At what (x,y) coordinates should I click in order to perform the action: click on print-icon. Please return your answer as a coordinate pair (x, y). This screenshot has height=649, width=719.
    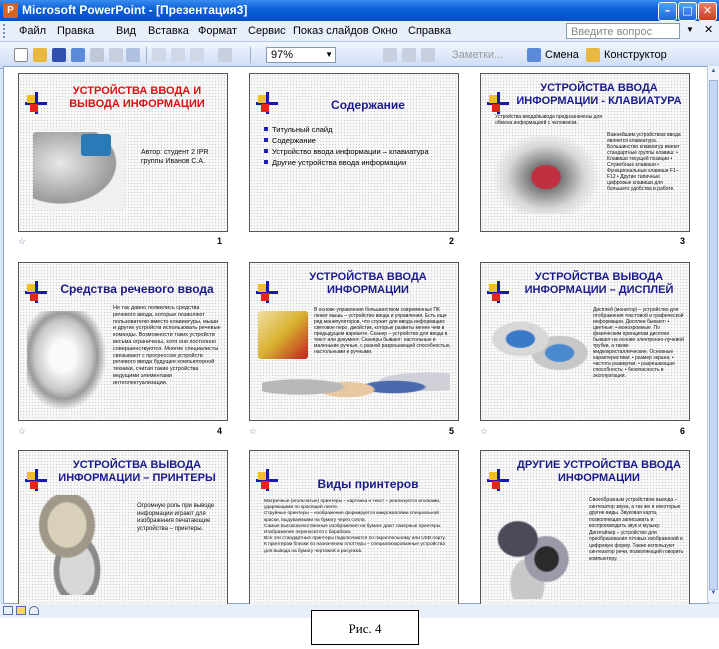
    Looking at the image, I should click on (97, 55).